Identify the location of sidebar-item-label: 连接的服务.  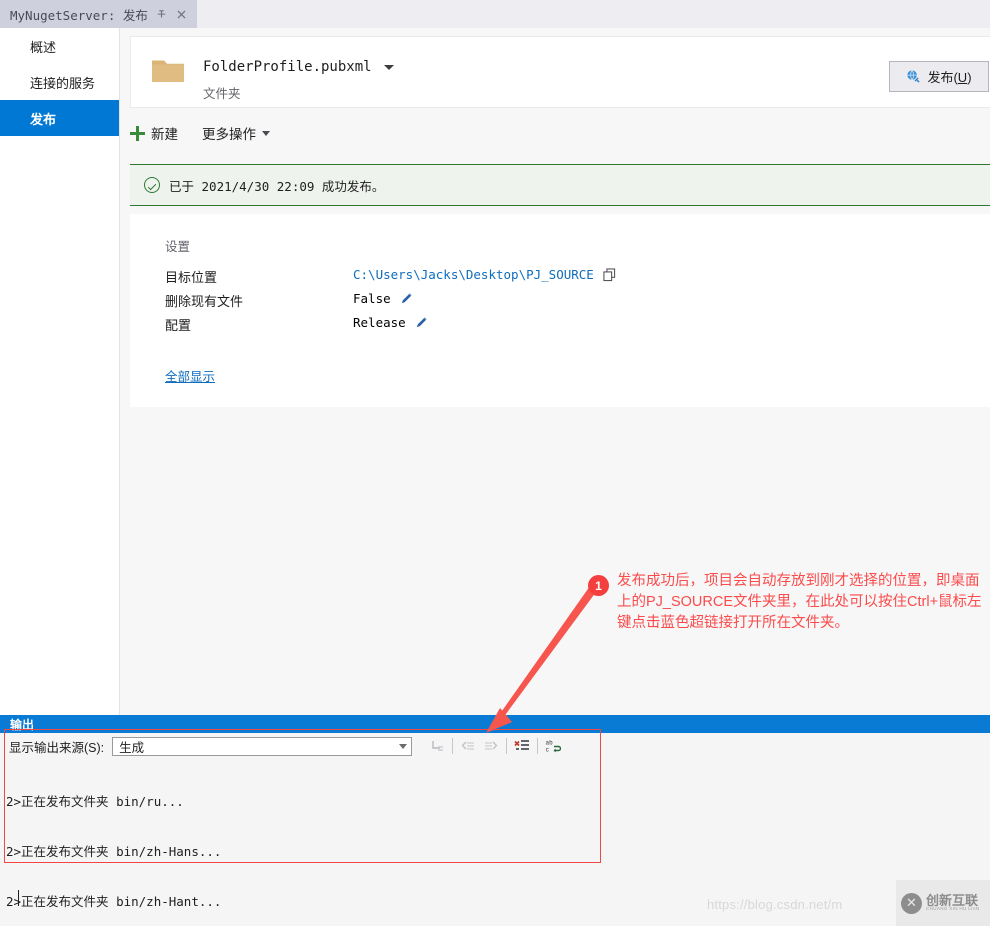
(63, 83).